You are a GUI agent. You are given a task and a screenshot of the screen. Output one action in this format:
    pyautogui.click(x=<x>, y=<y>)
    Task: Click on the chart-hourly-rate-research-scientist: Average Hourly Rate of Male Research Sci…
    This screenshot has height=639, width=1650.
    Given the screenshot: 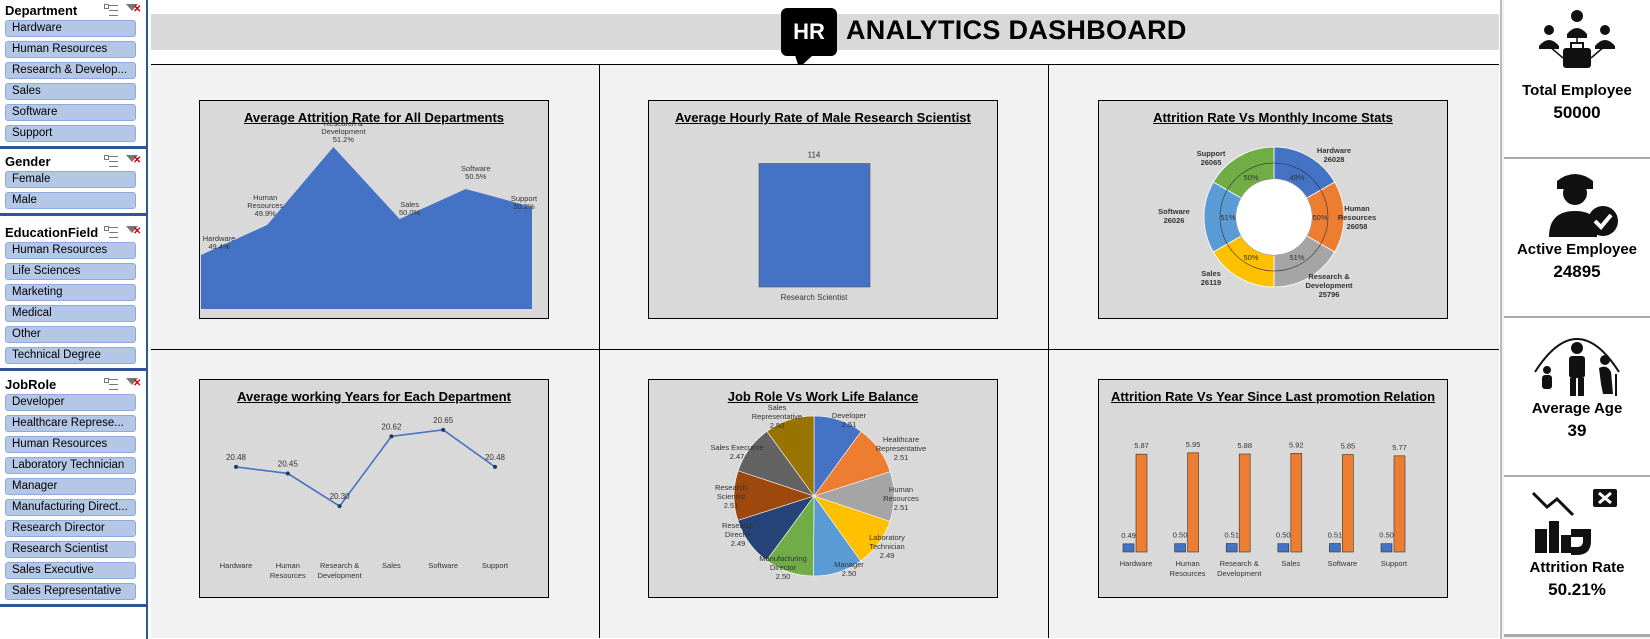 What is the action you would take?
    pyautogui.click(x=823, y=209)
    